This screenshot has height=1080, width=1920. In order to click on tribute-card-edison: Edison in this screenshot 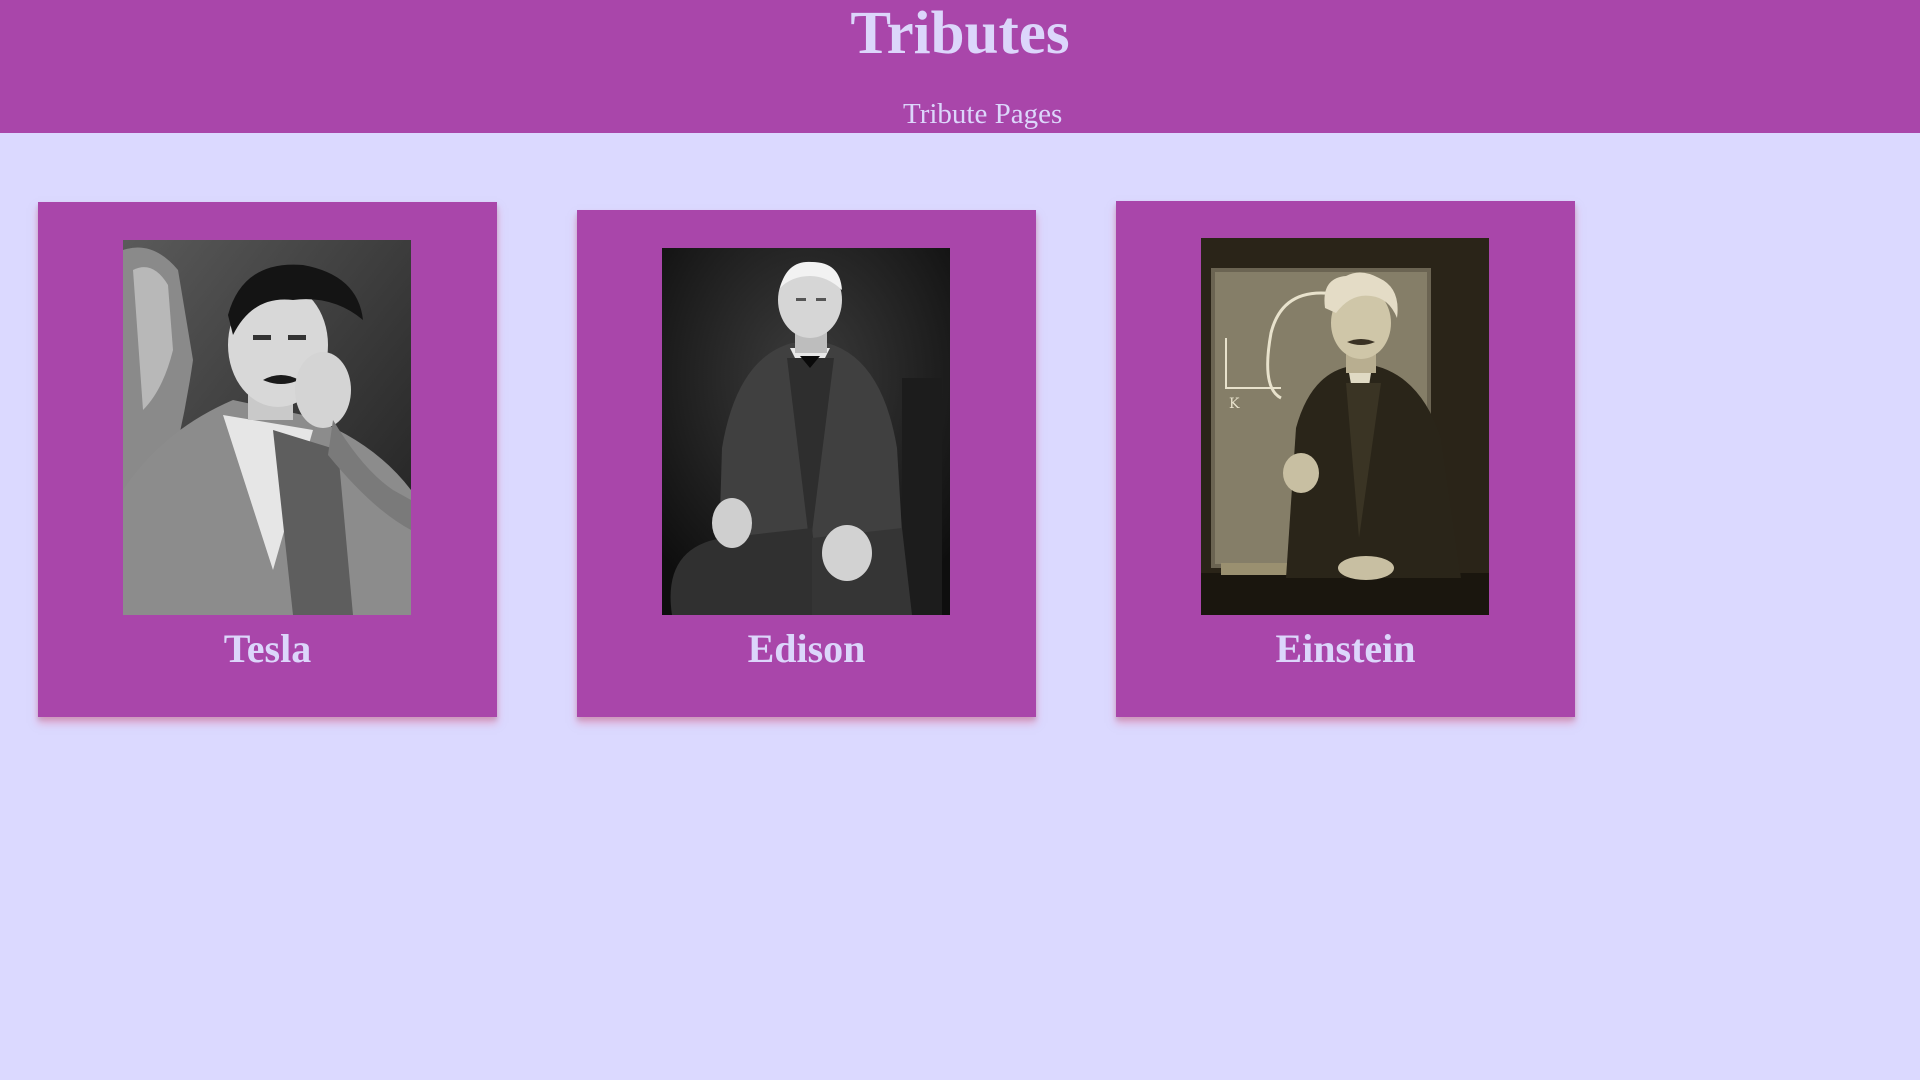, I will do `click(806, 463)`.